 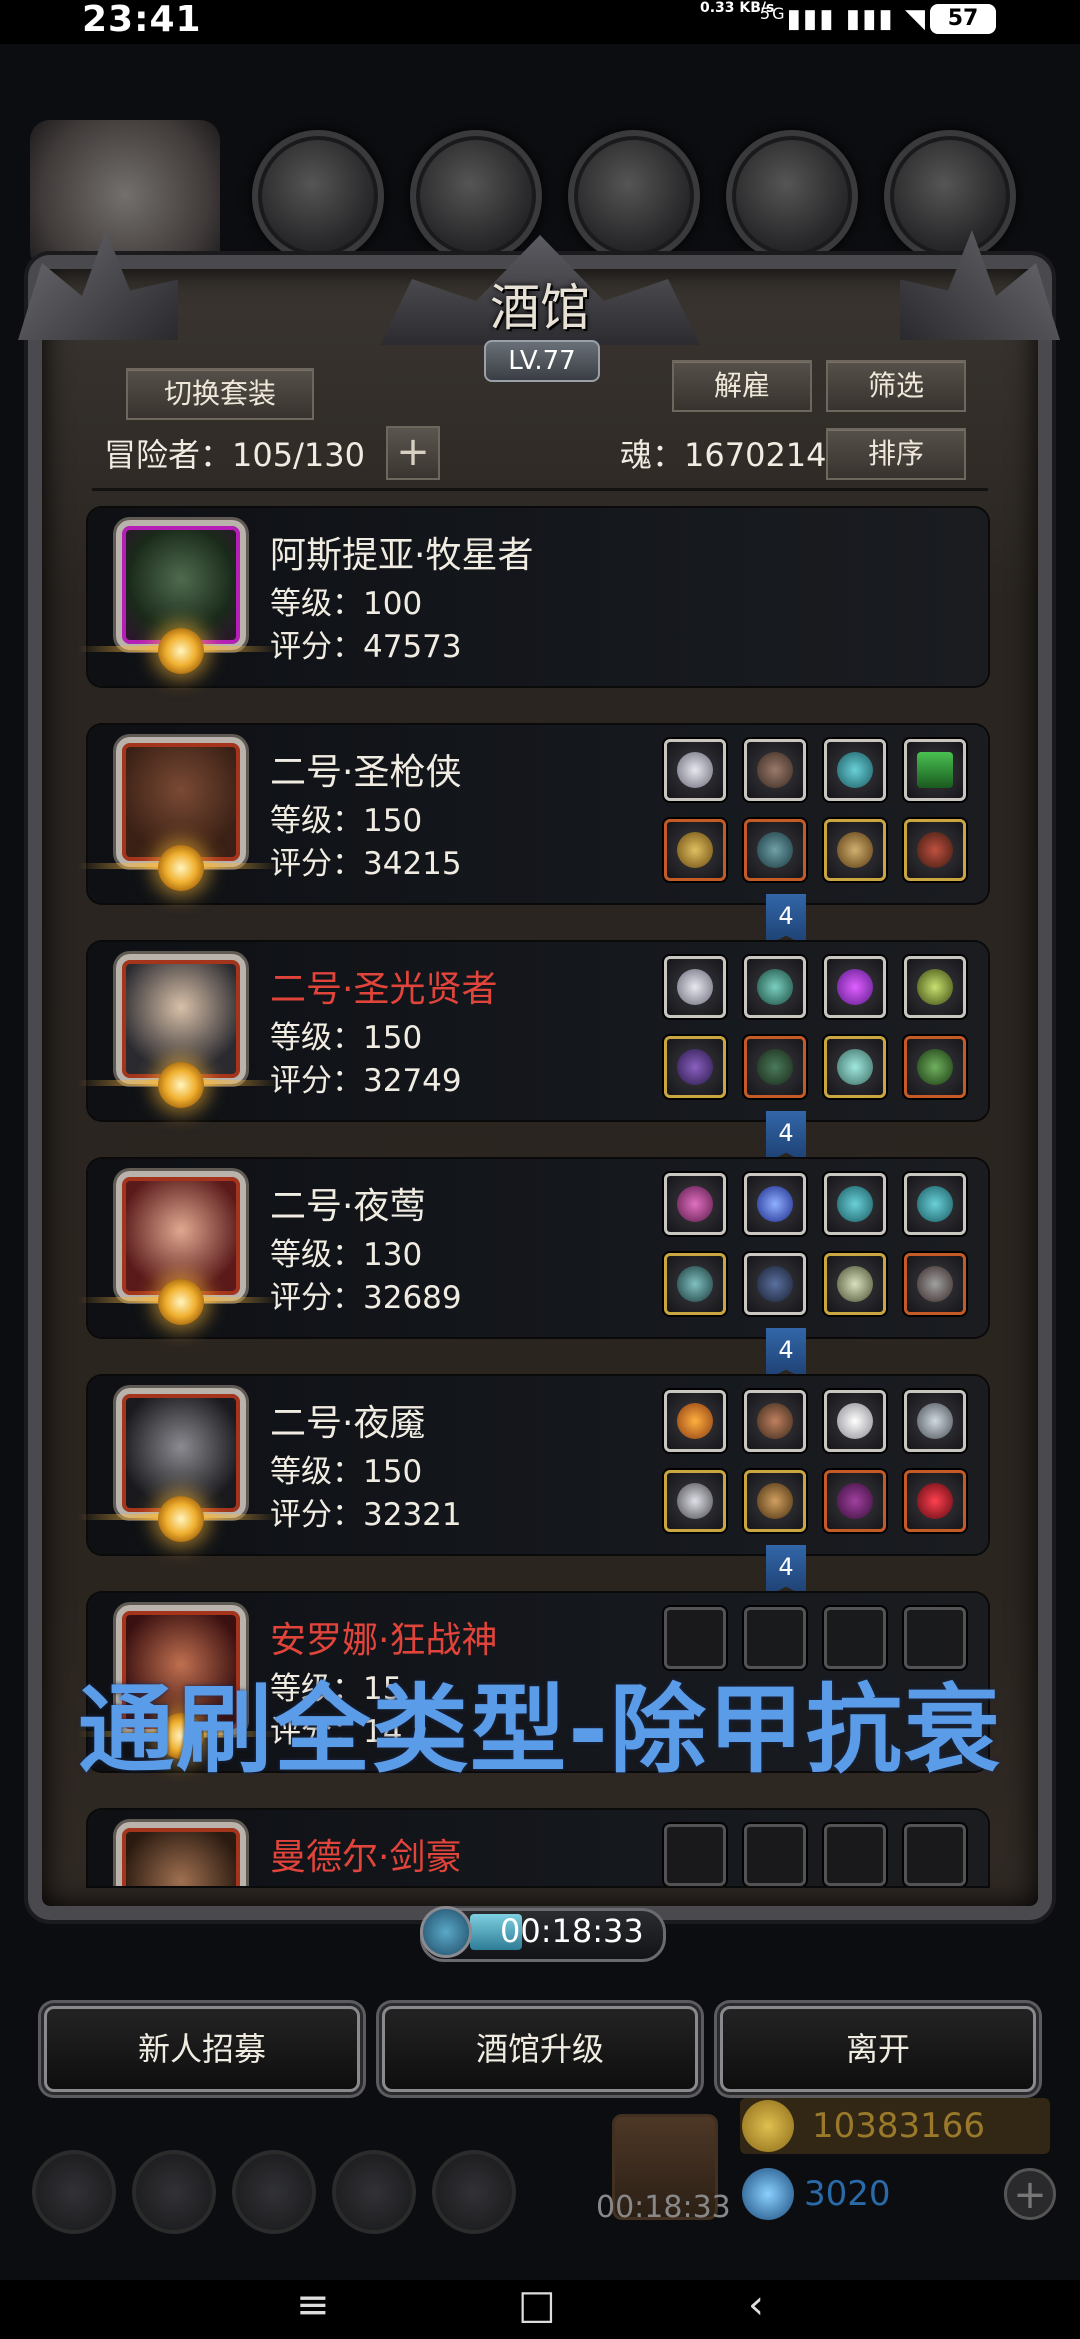 What do you see at coordinates (533, 1248) in the screenshot?
I see `hero-card: 二号·夜莺 等级：130 评分：32689` at bounding box center [533, 1248].